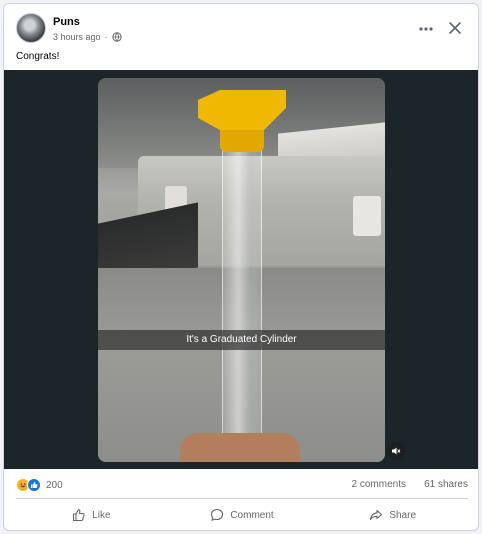  I want to click on like-label: Like, so click(101, 515).